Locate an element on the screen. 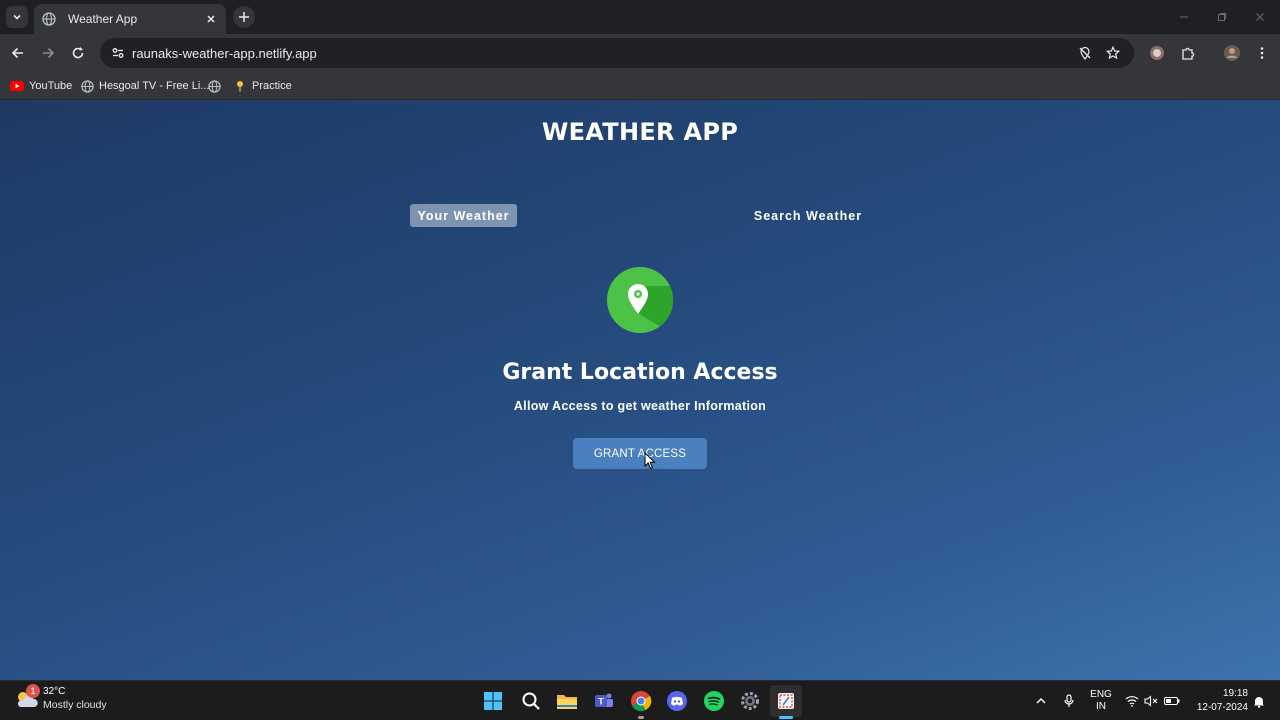  menu-kebab-icon is located at coordinates (1262, 53).